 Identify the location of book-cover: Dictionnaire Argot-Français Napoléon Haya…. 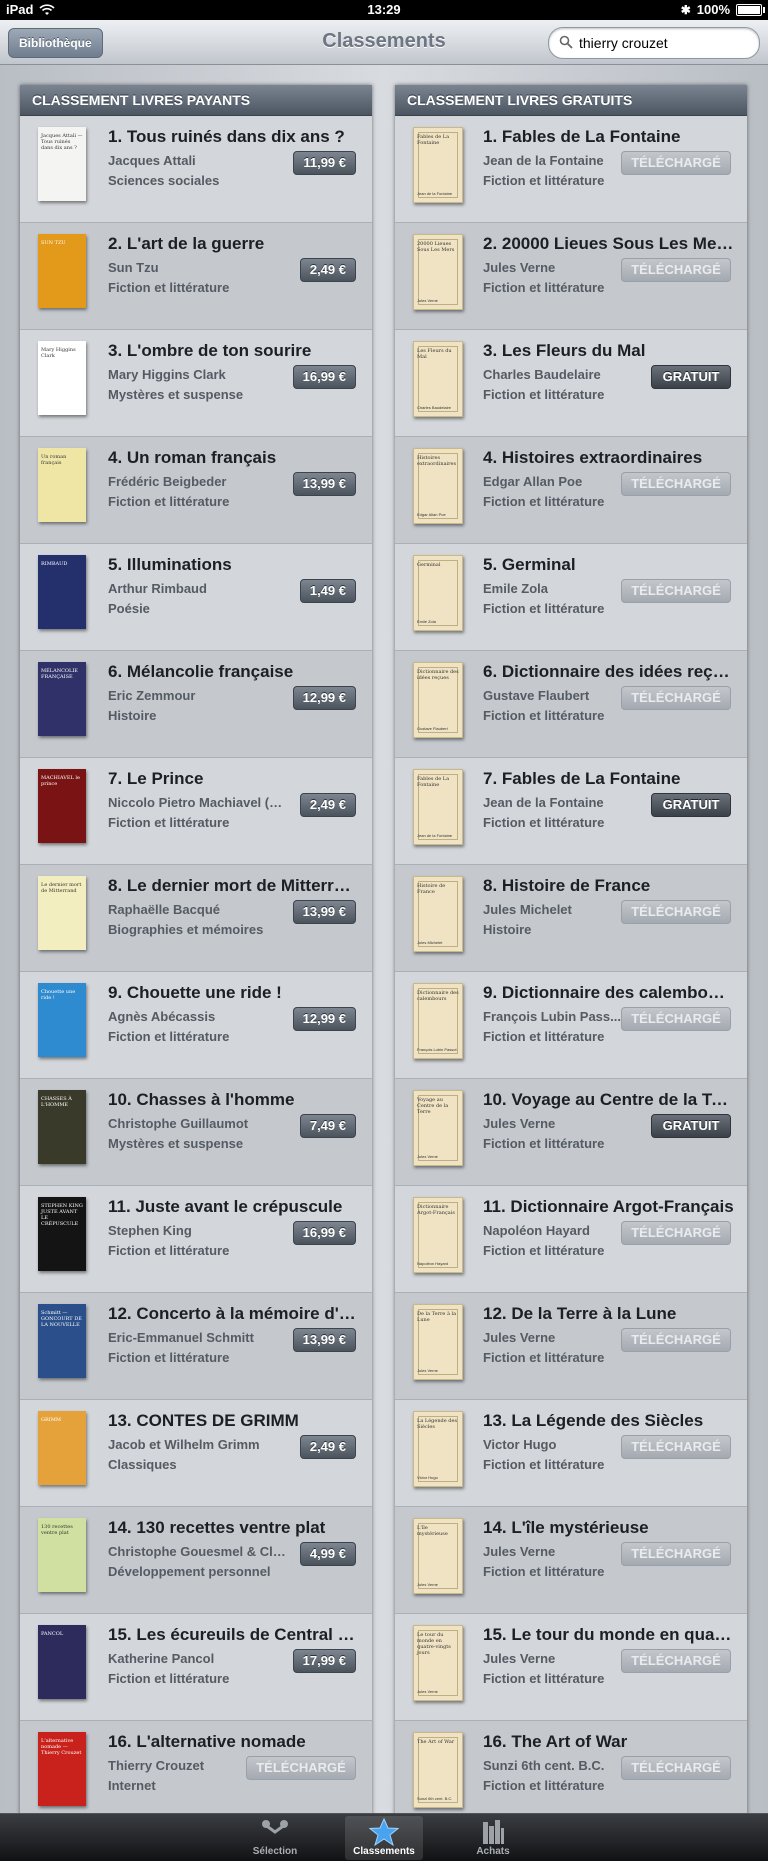
(438, 1235).